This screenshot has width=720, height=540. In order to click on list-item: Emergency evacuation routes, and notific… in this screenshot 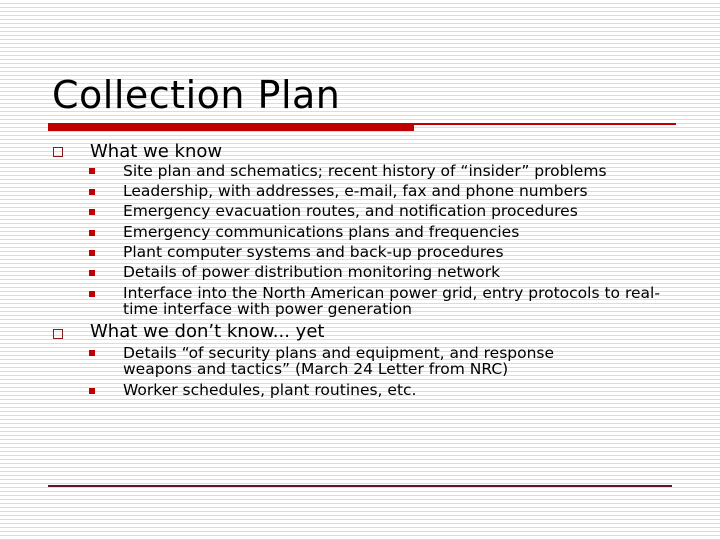, I will do `click(350, 211)`.